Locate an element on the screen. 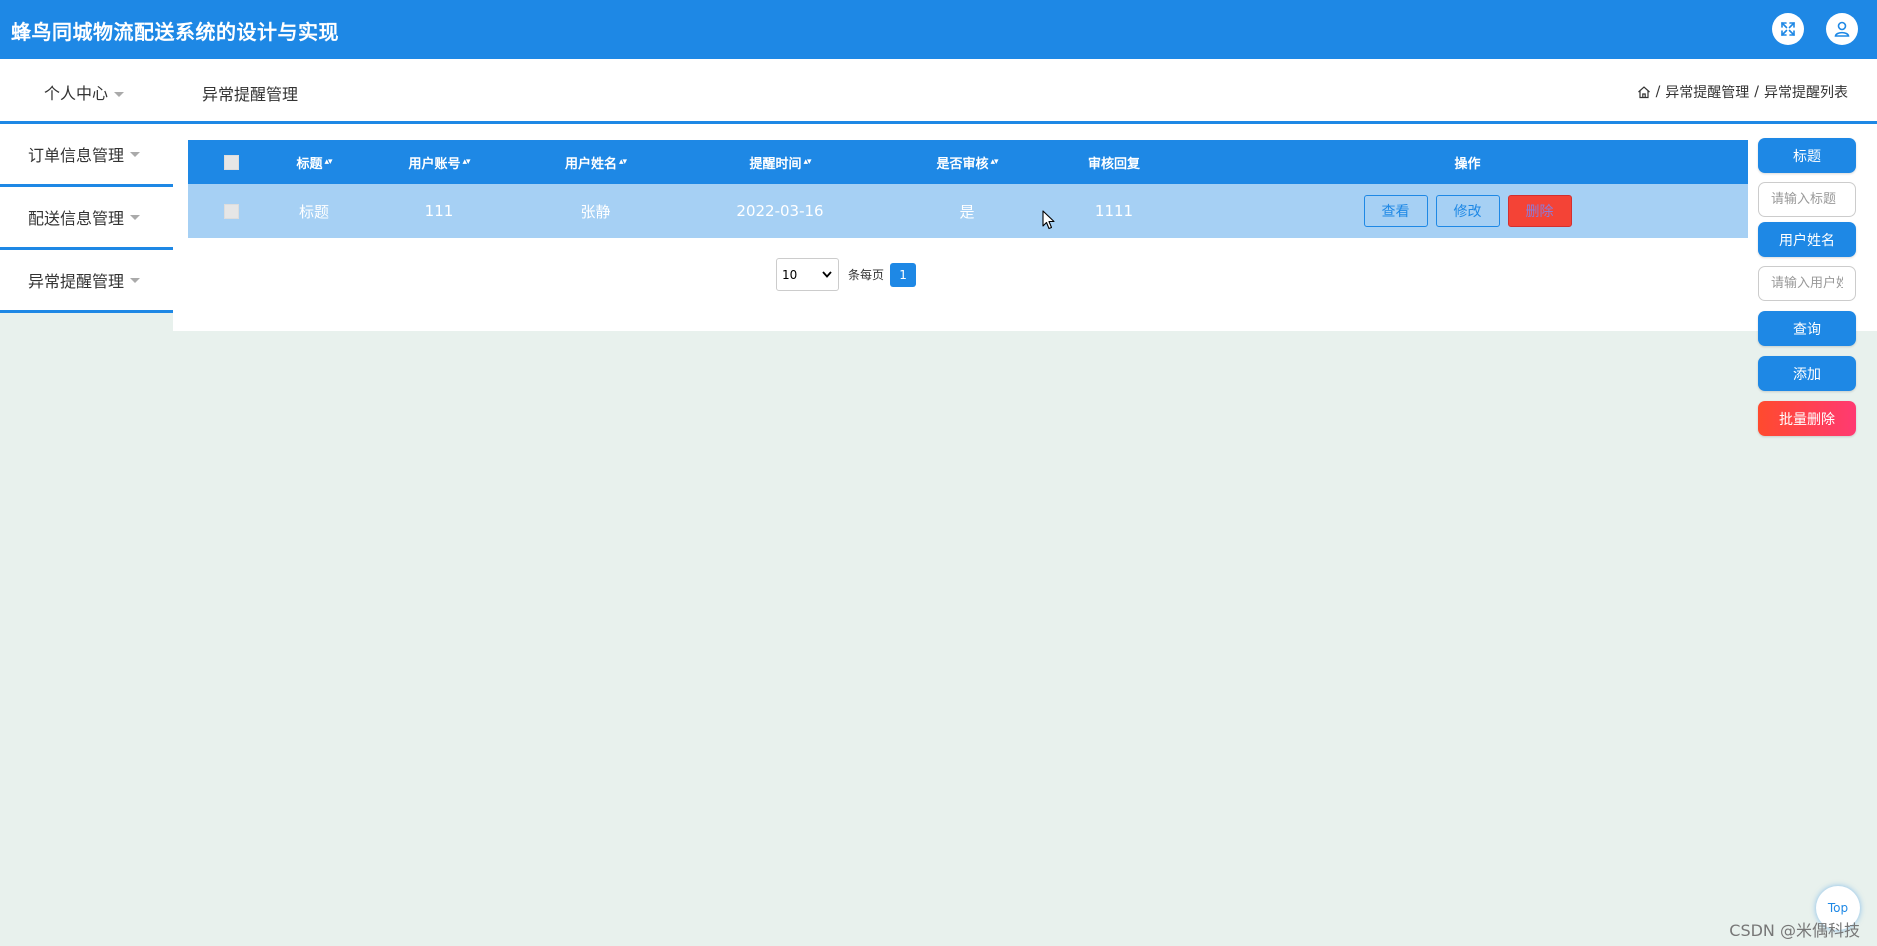 This screenshot has height=946, width=1877. cell-time: 2022-03-16 is located at coordinates (780, 211).